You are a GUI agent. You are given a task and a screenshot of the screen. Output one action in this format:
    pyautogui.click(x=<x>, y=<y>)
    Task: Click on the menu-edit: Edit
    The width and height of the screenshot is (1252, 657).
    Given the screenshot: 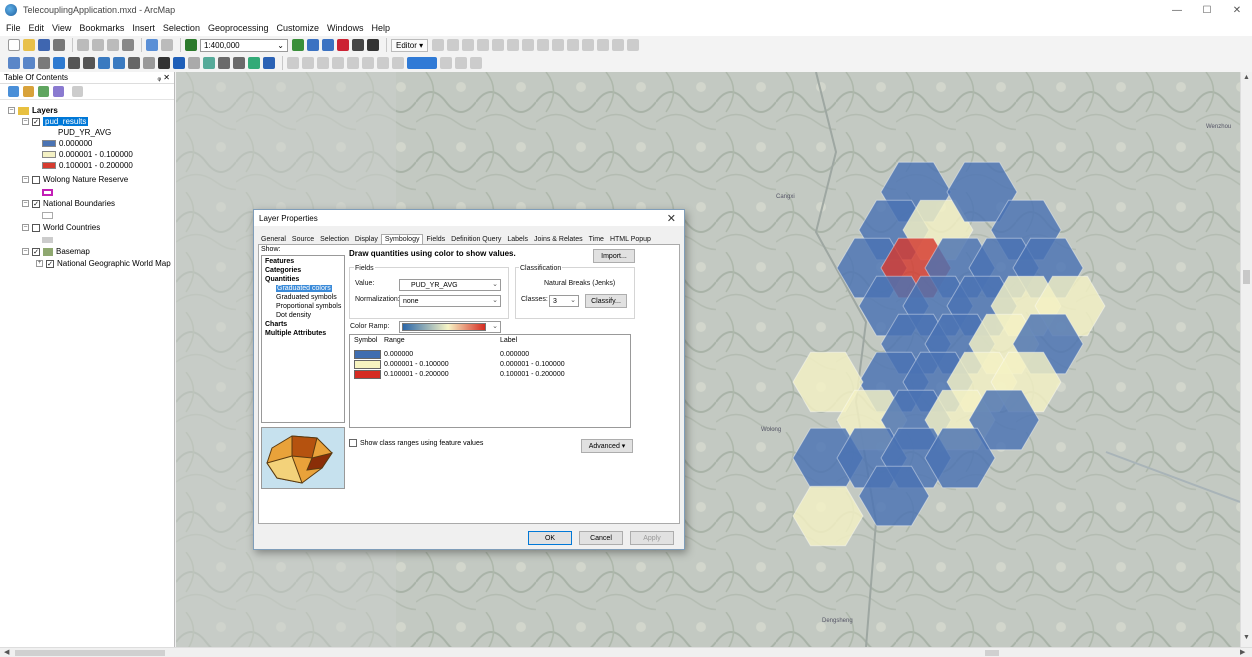 What is the action you would take?
    pyautogui.click(x=37, y=28)
    